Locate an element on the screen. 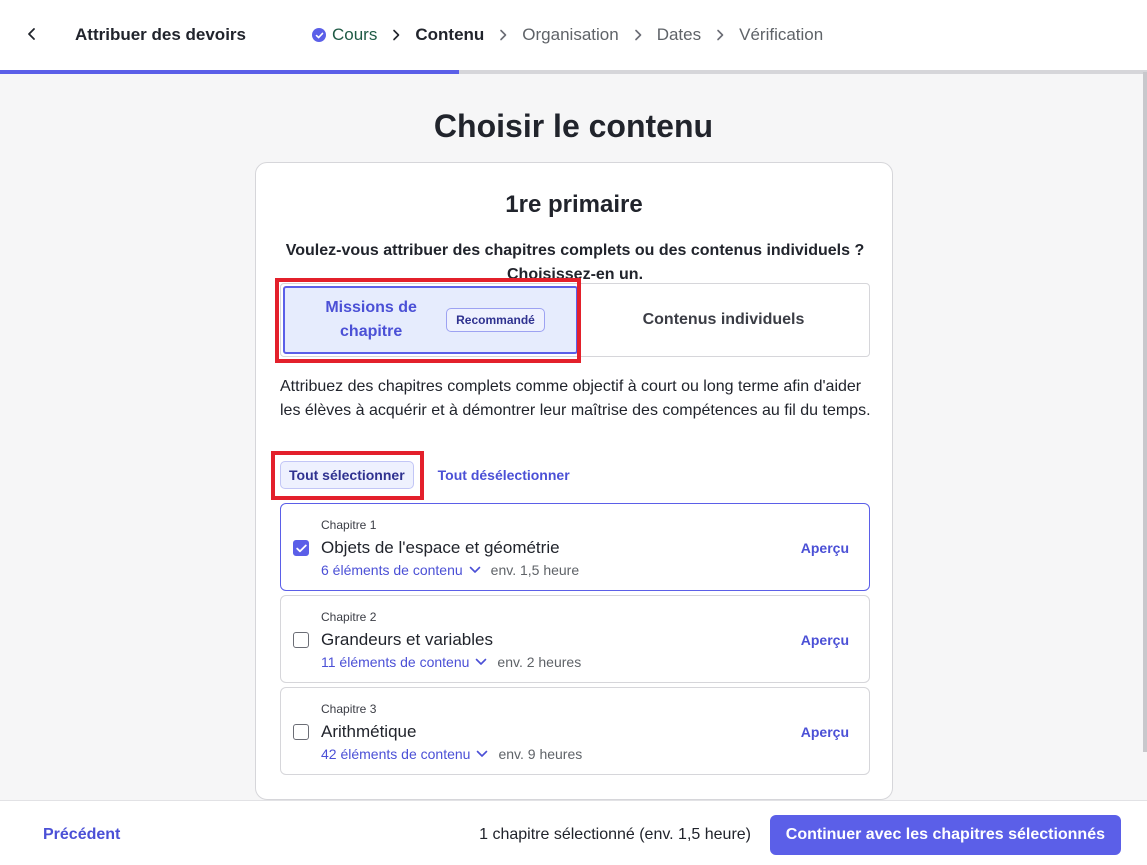  chevron-left-icon is located at coordinates (31, 34).